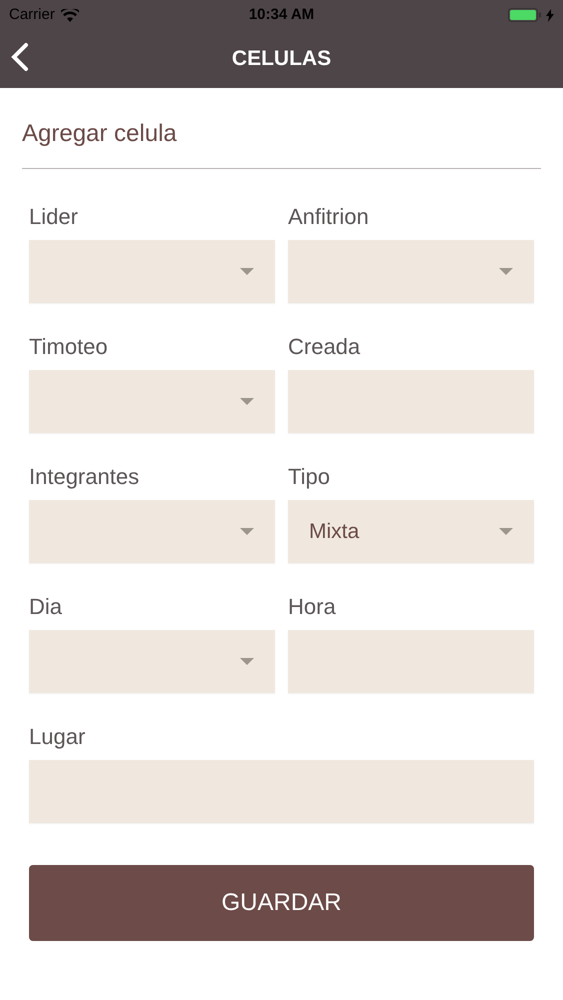 This screenshot has height=1000, width=563. Describe the element at coordinates (281, 14) in the screenshot. I see `clock-label: 10:34 AM` at that location.